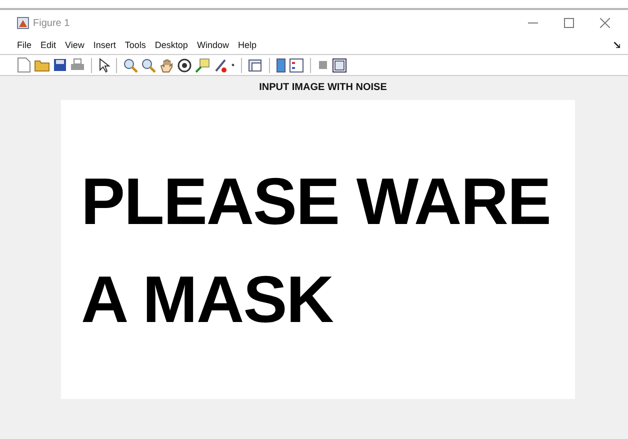 Image resolution: width=628 pixels, height=439 pixels. I want to click on menu-item: Edit, so click(48, 45).